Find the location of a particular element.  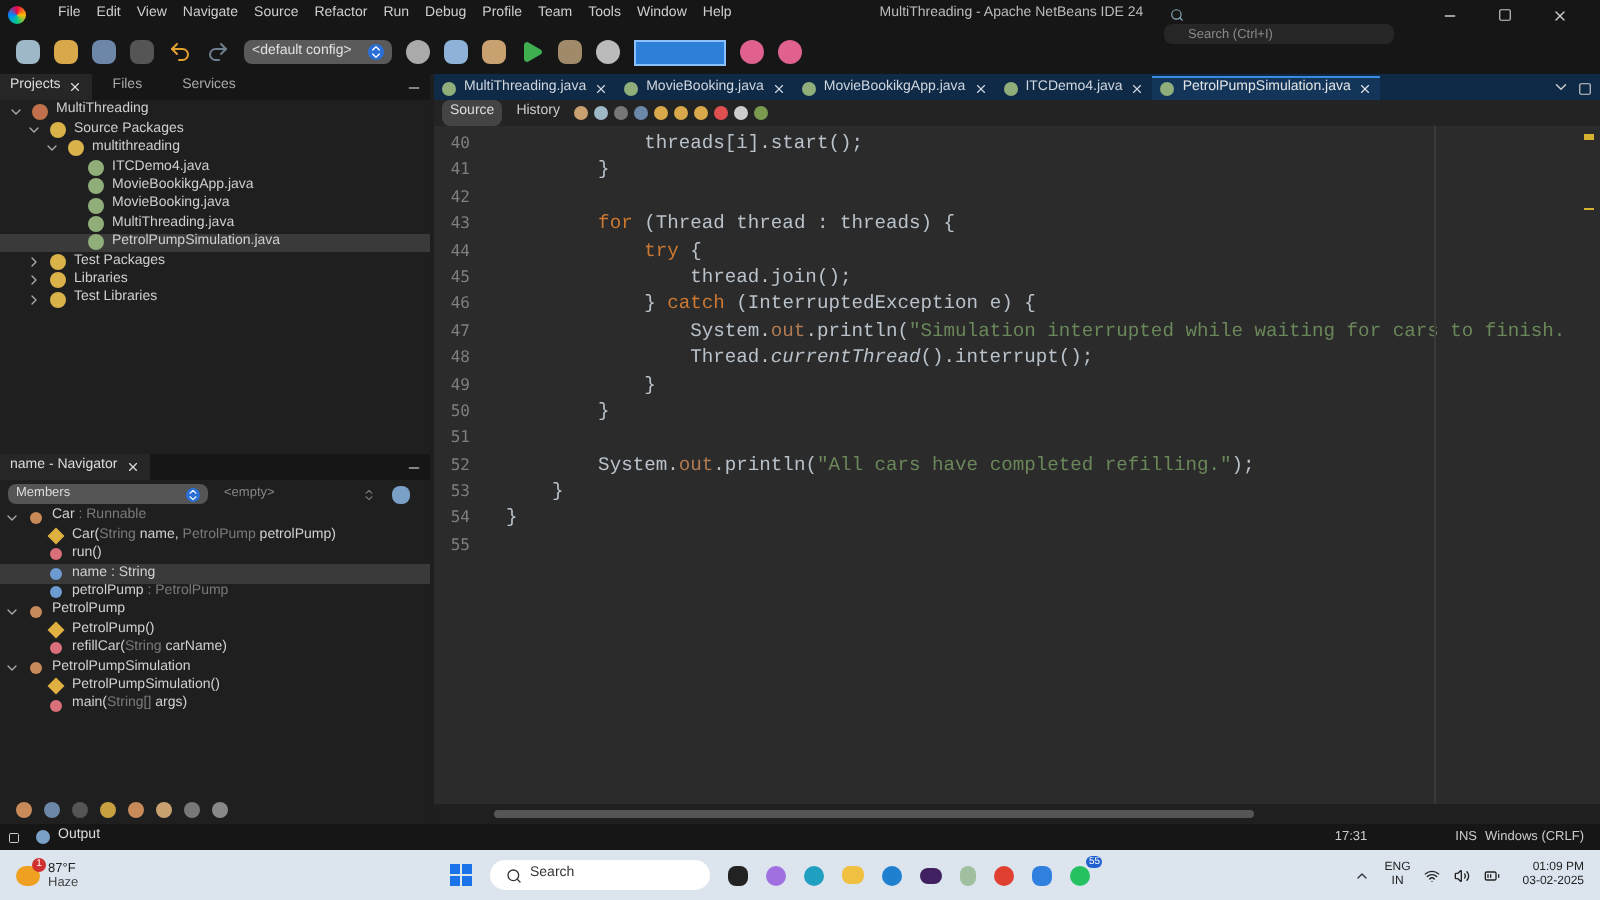

line-number: 54 is located at coordinates (460, 518).